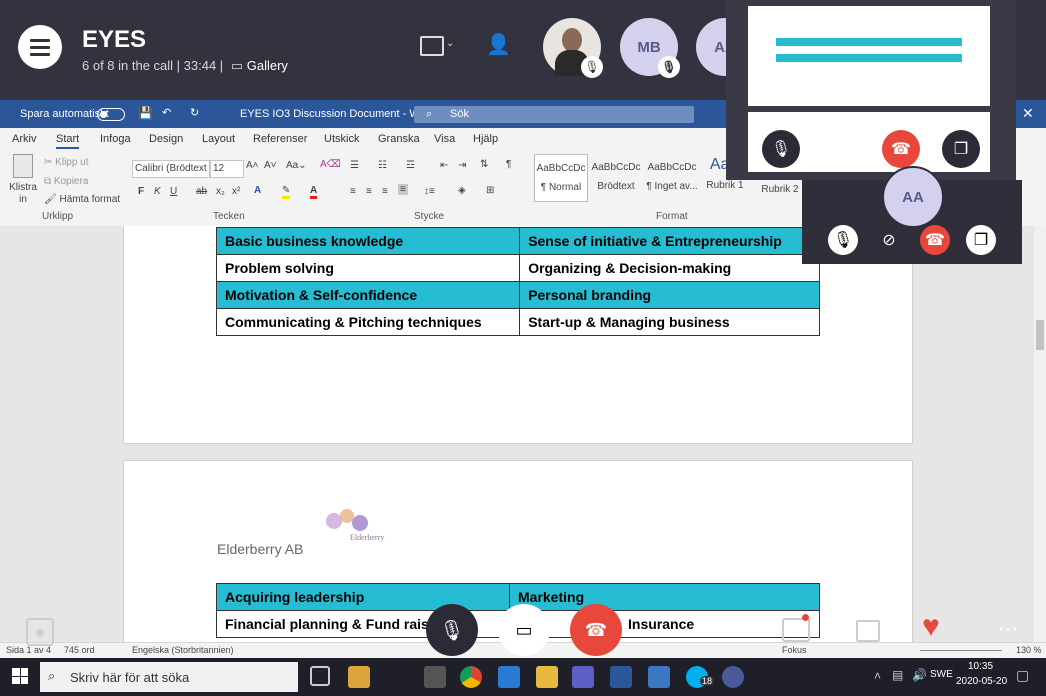 The width and height of the screenshot is (1046, 696). What do you see at coordinates (432, 46) in the screenshot?
I see `layout-icon` at bounding box center [432, 46].